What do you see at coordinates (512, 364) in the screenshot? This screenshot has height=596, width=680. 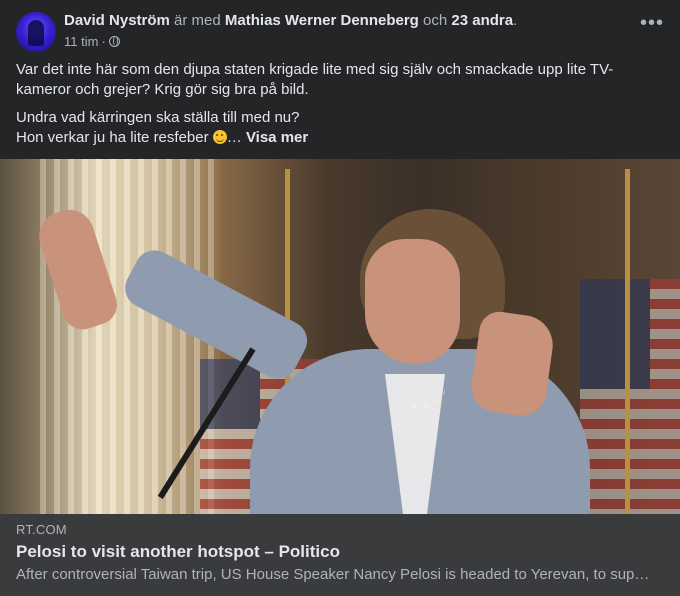 I see `raised-right-hand` at bounding box center [512, 364].